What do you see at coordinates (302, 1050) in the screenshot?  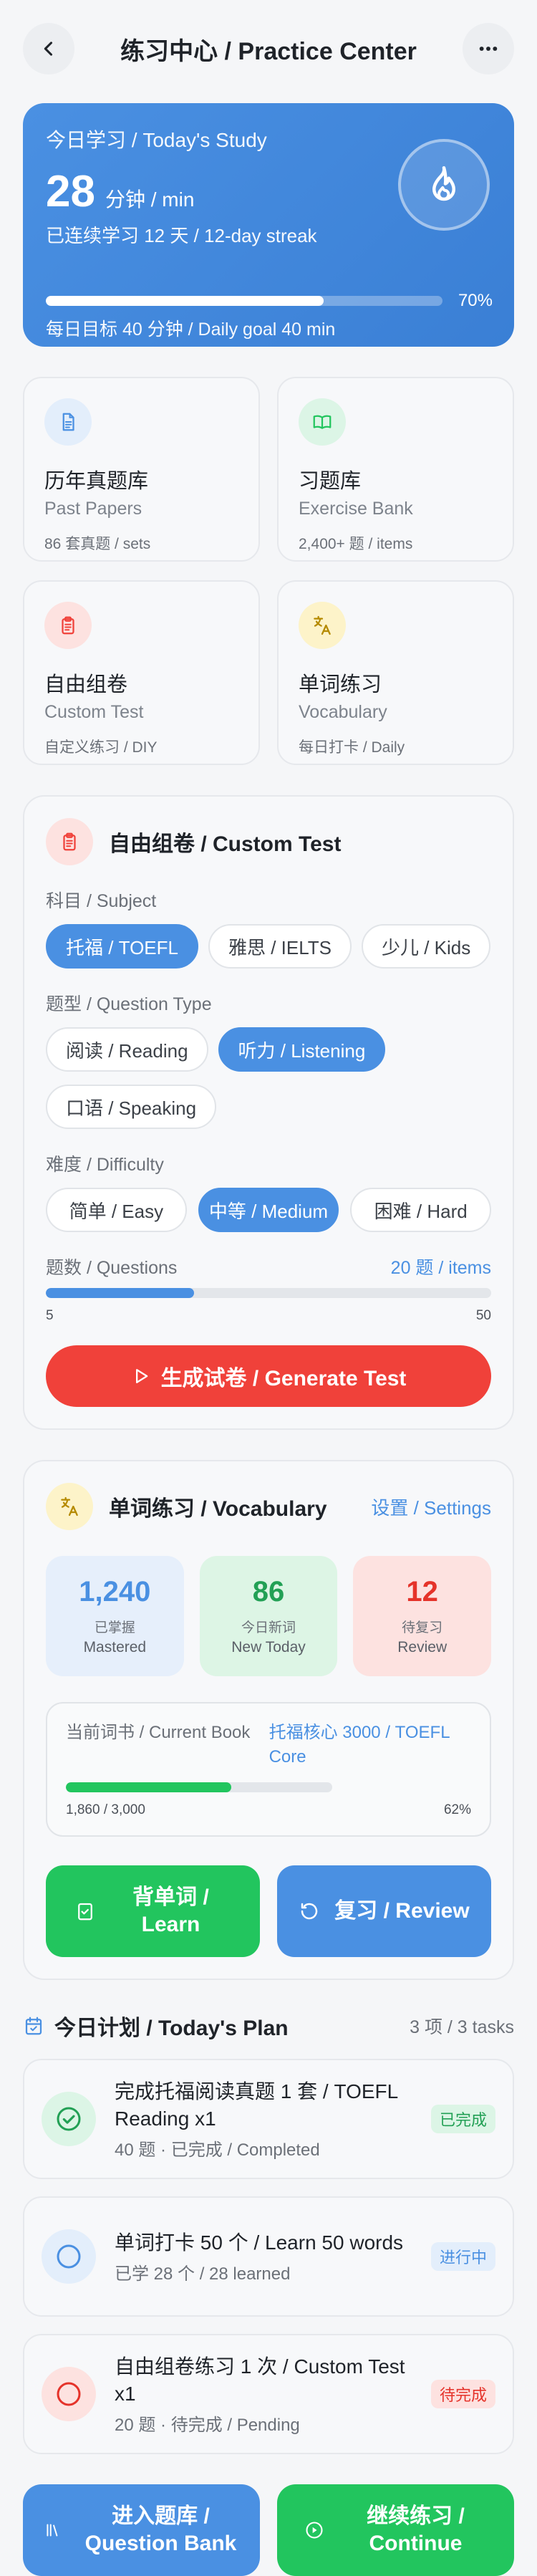 I see `chip-type-listening: 听力 / Listening` at bounding box center [302, 1050].